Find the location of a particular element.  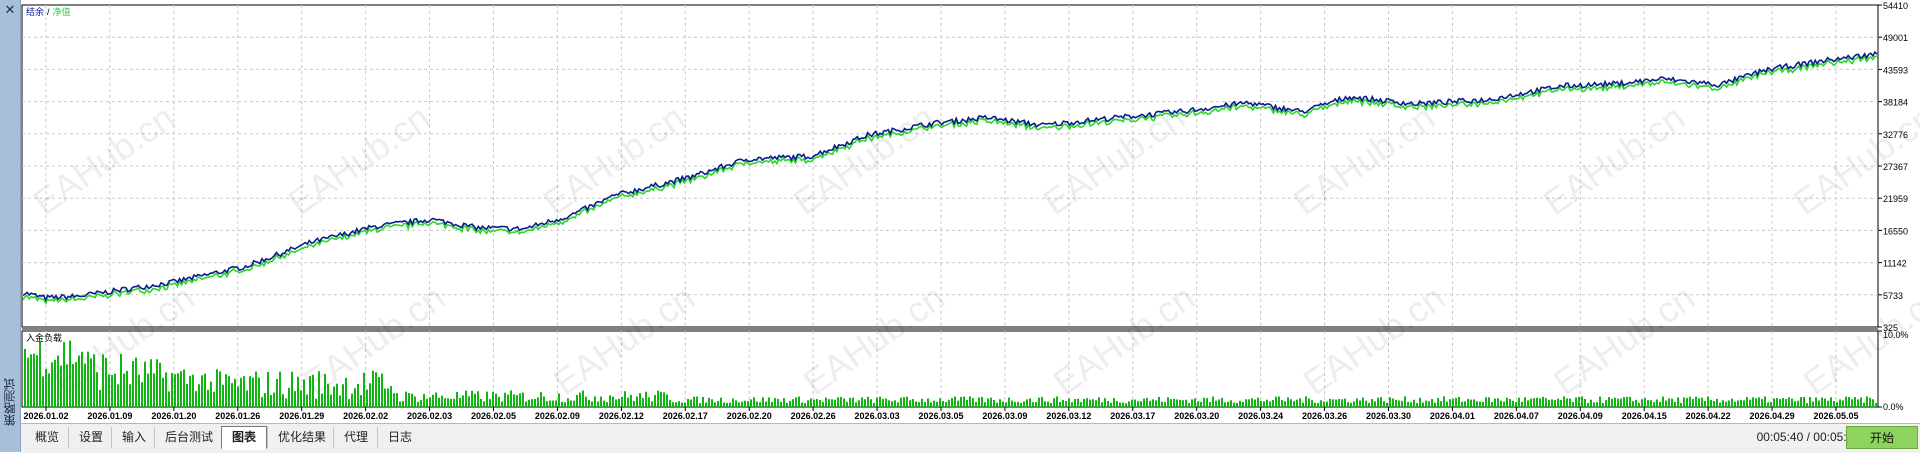

tab-graph: 图表 is located at coordinates (244, 438).